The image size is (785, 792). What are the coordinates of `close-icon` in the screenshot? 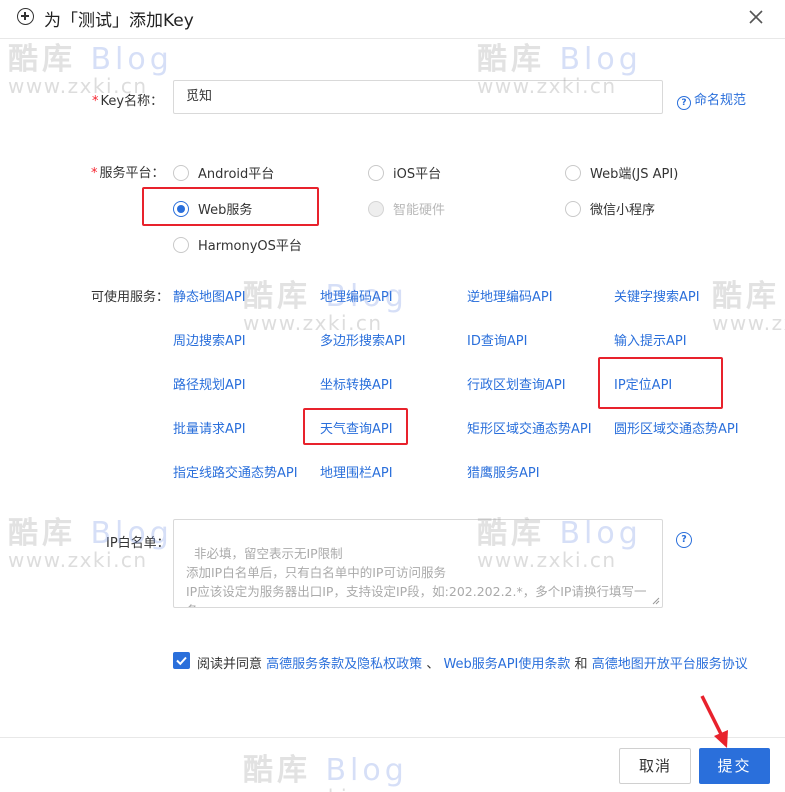 It's located at (756, 17).